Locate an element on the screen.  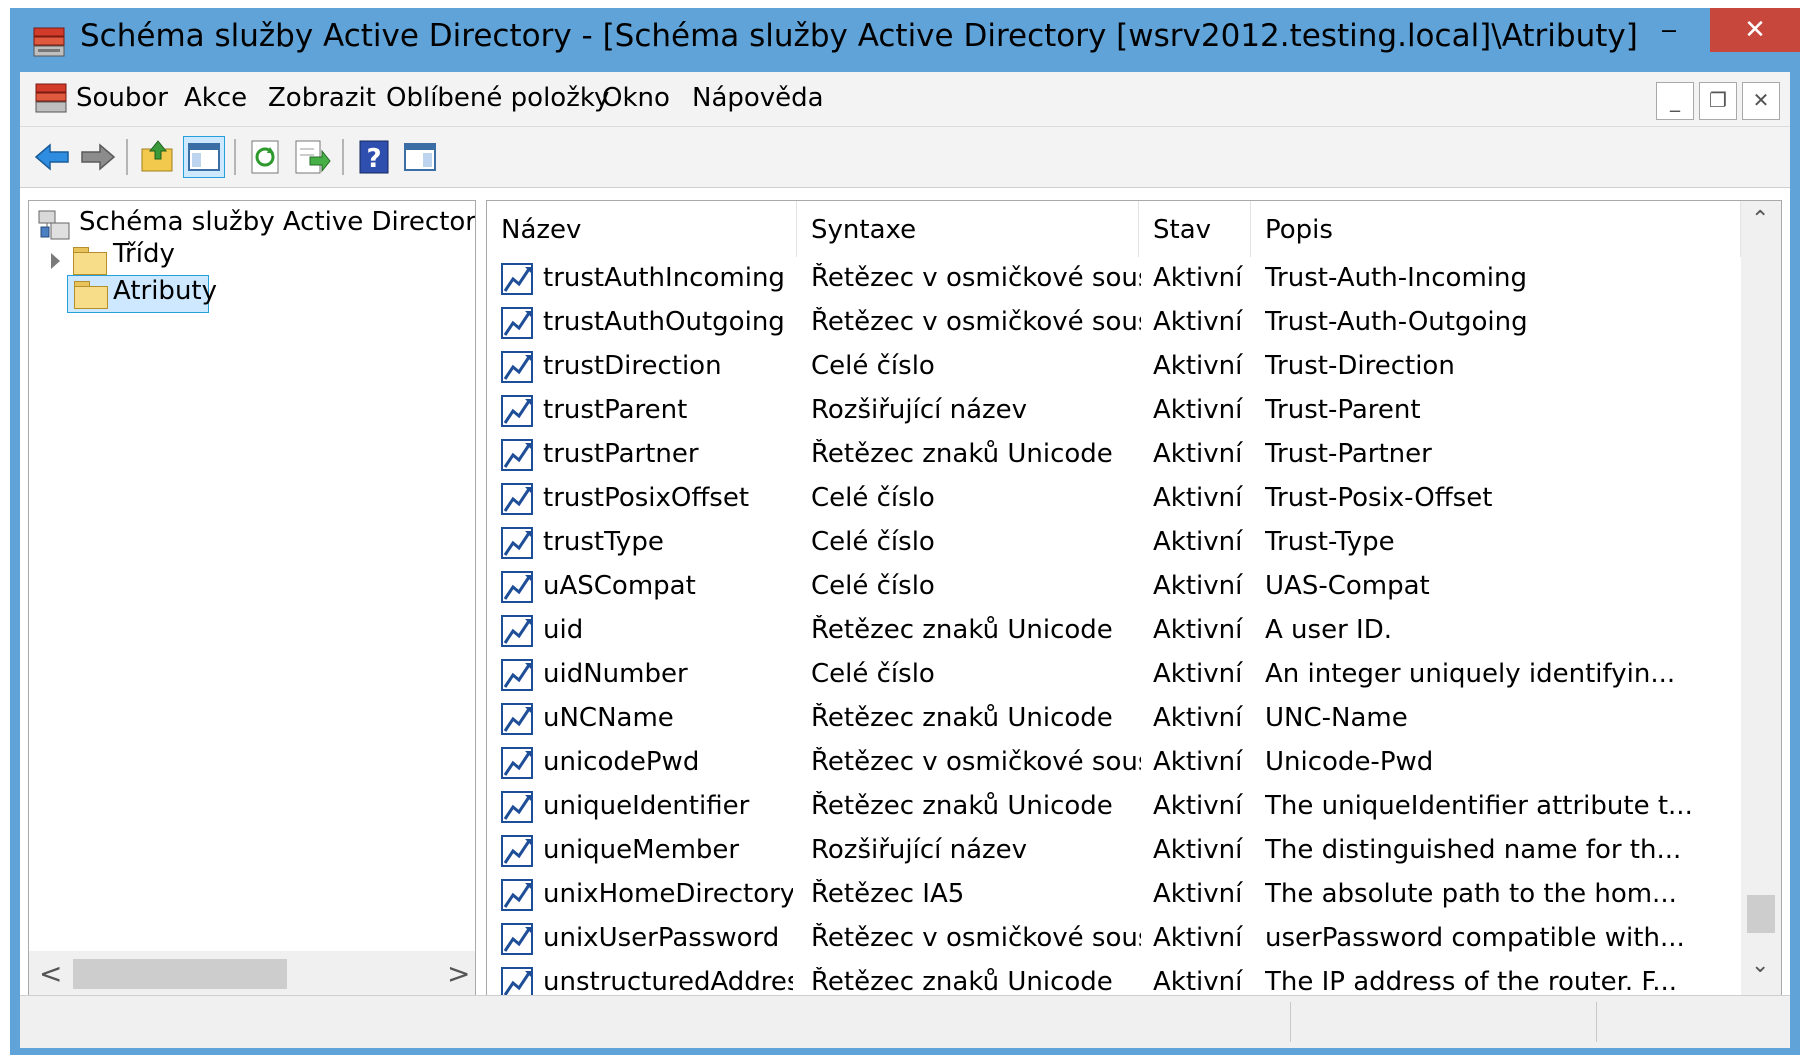
scroll-left-arrow: < is located at coordinates (50, 973).